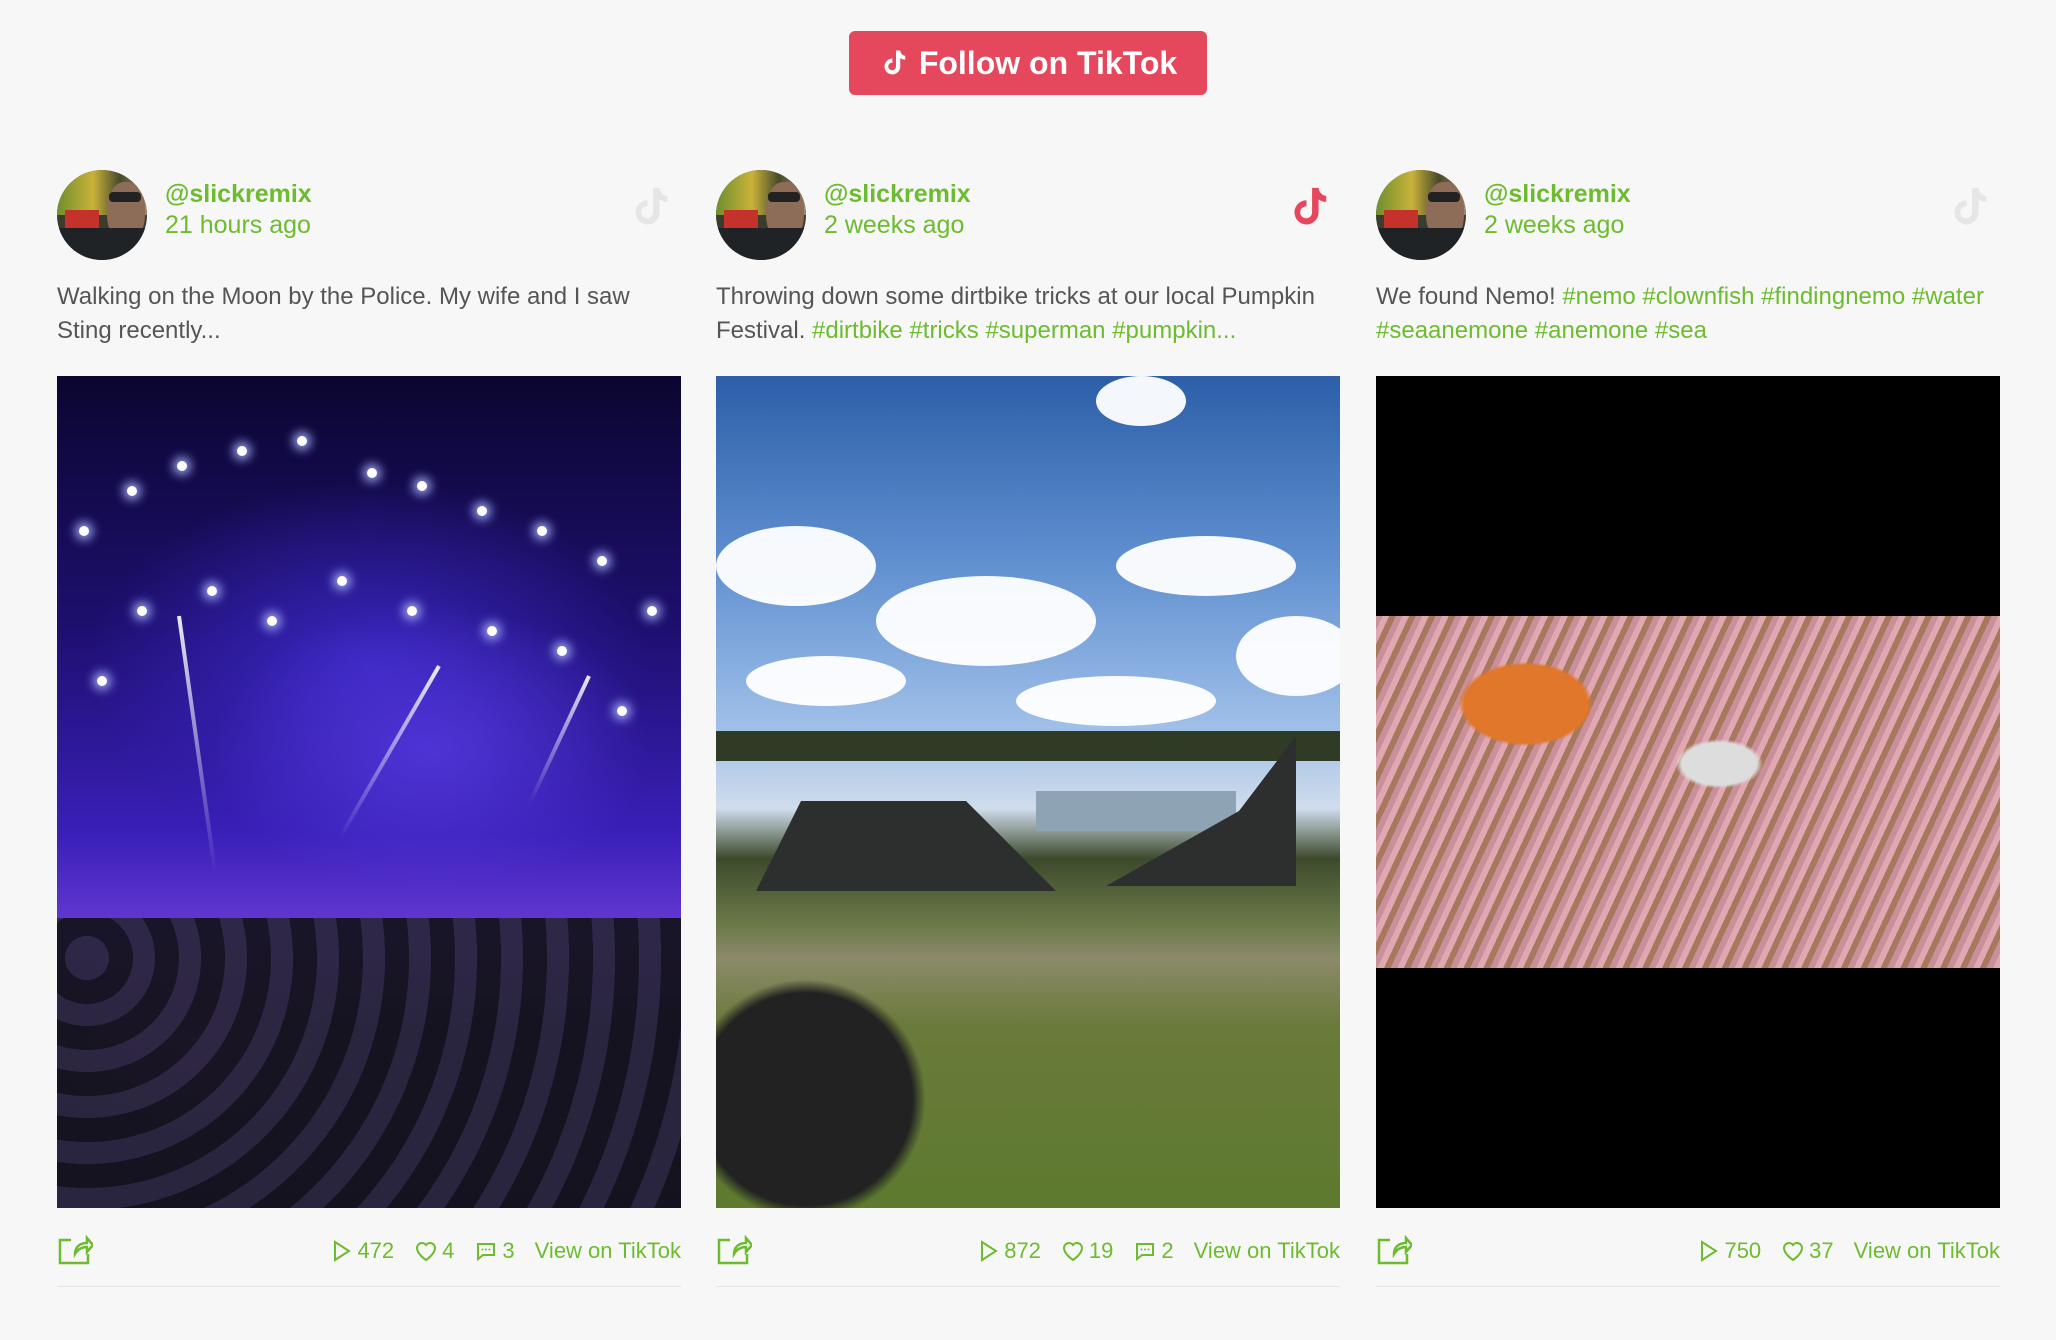 The image size is (2056, 1340). I want to click on likes-stat: 4, so click(434, 1251).